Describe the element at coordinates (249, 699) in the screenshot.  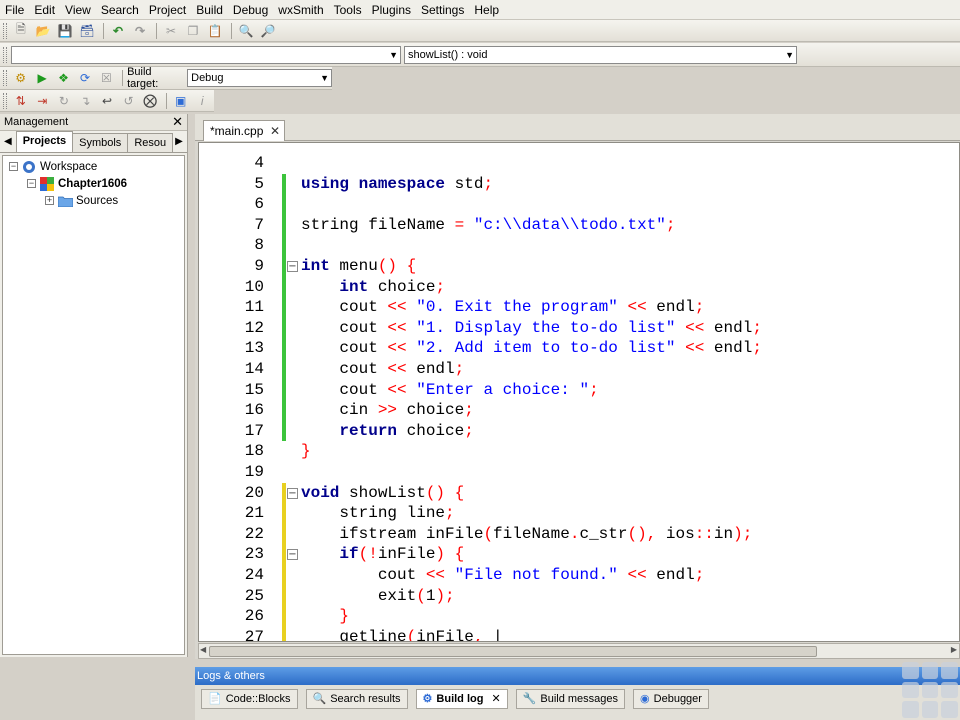
I see `tab-code-blocks: 📄 Code::Blocks` at that location.